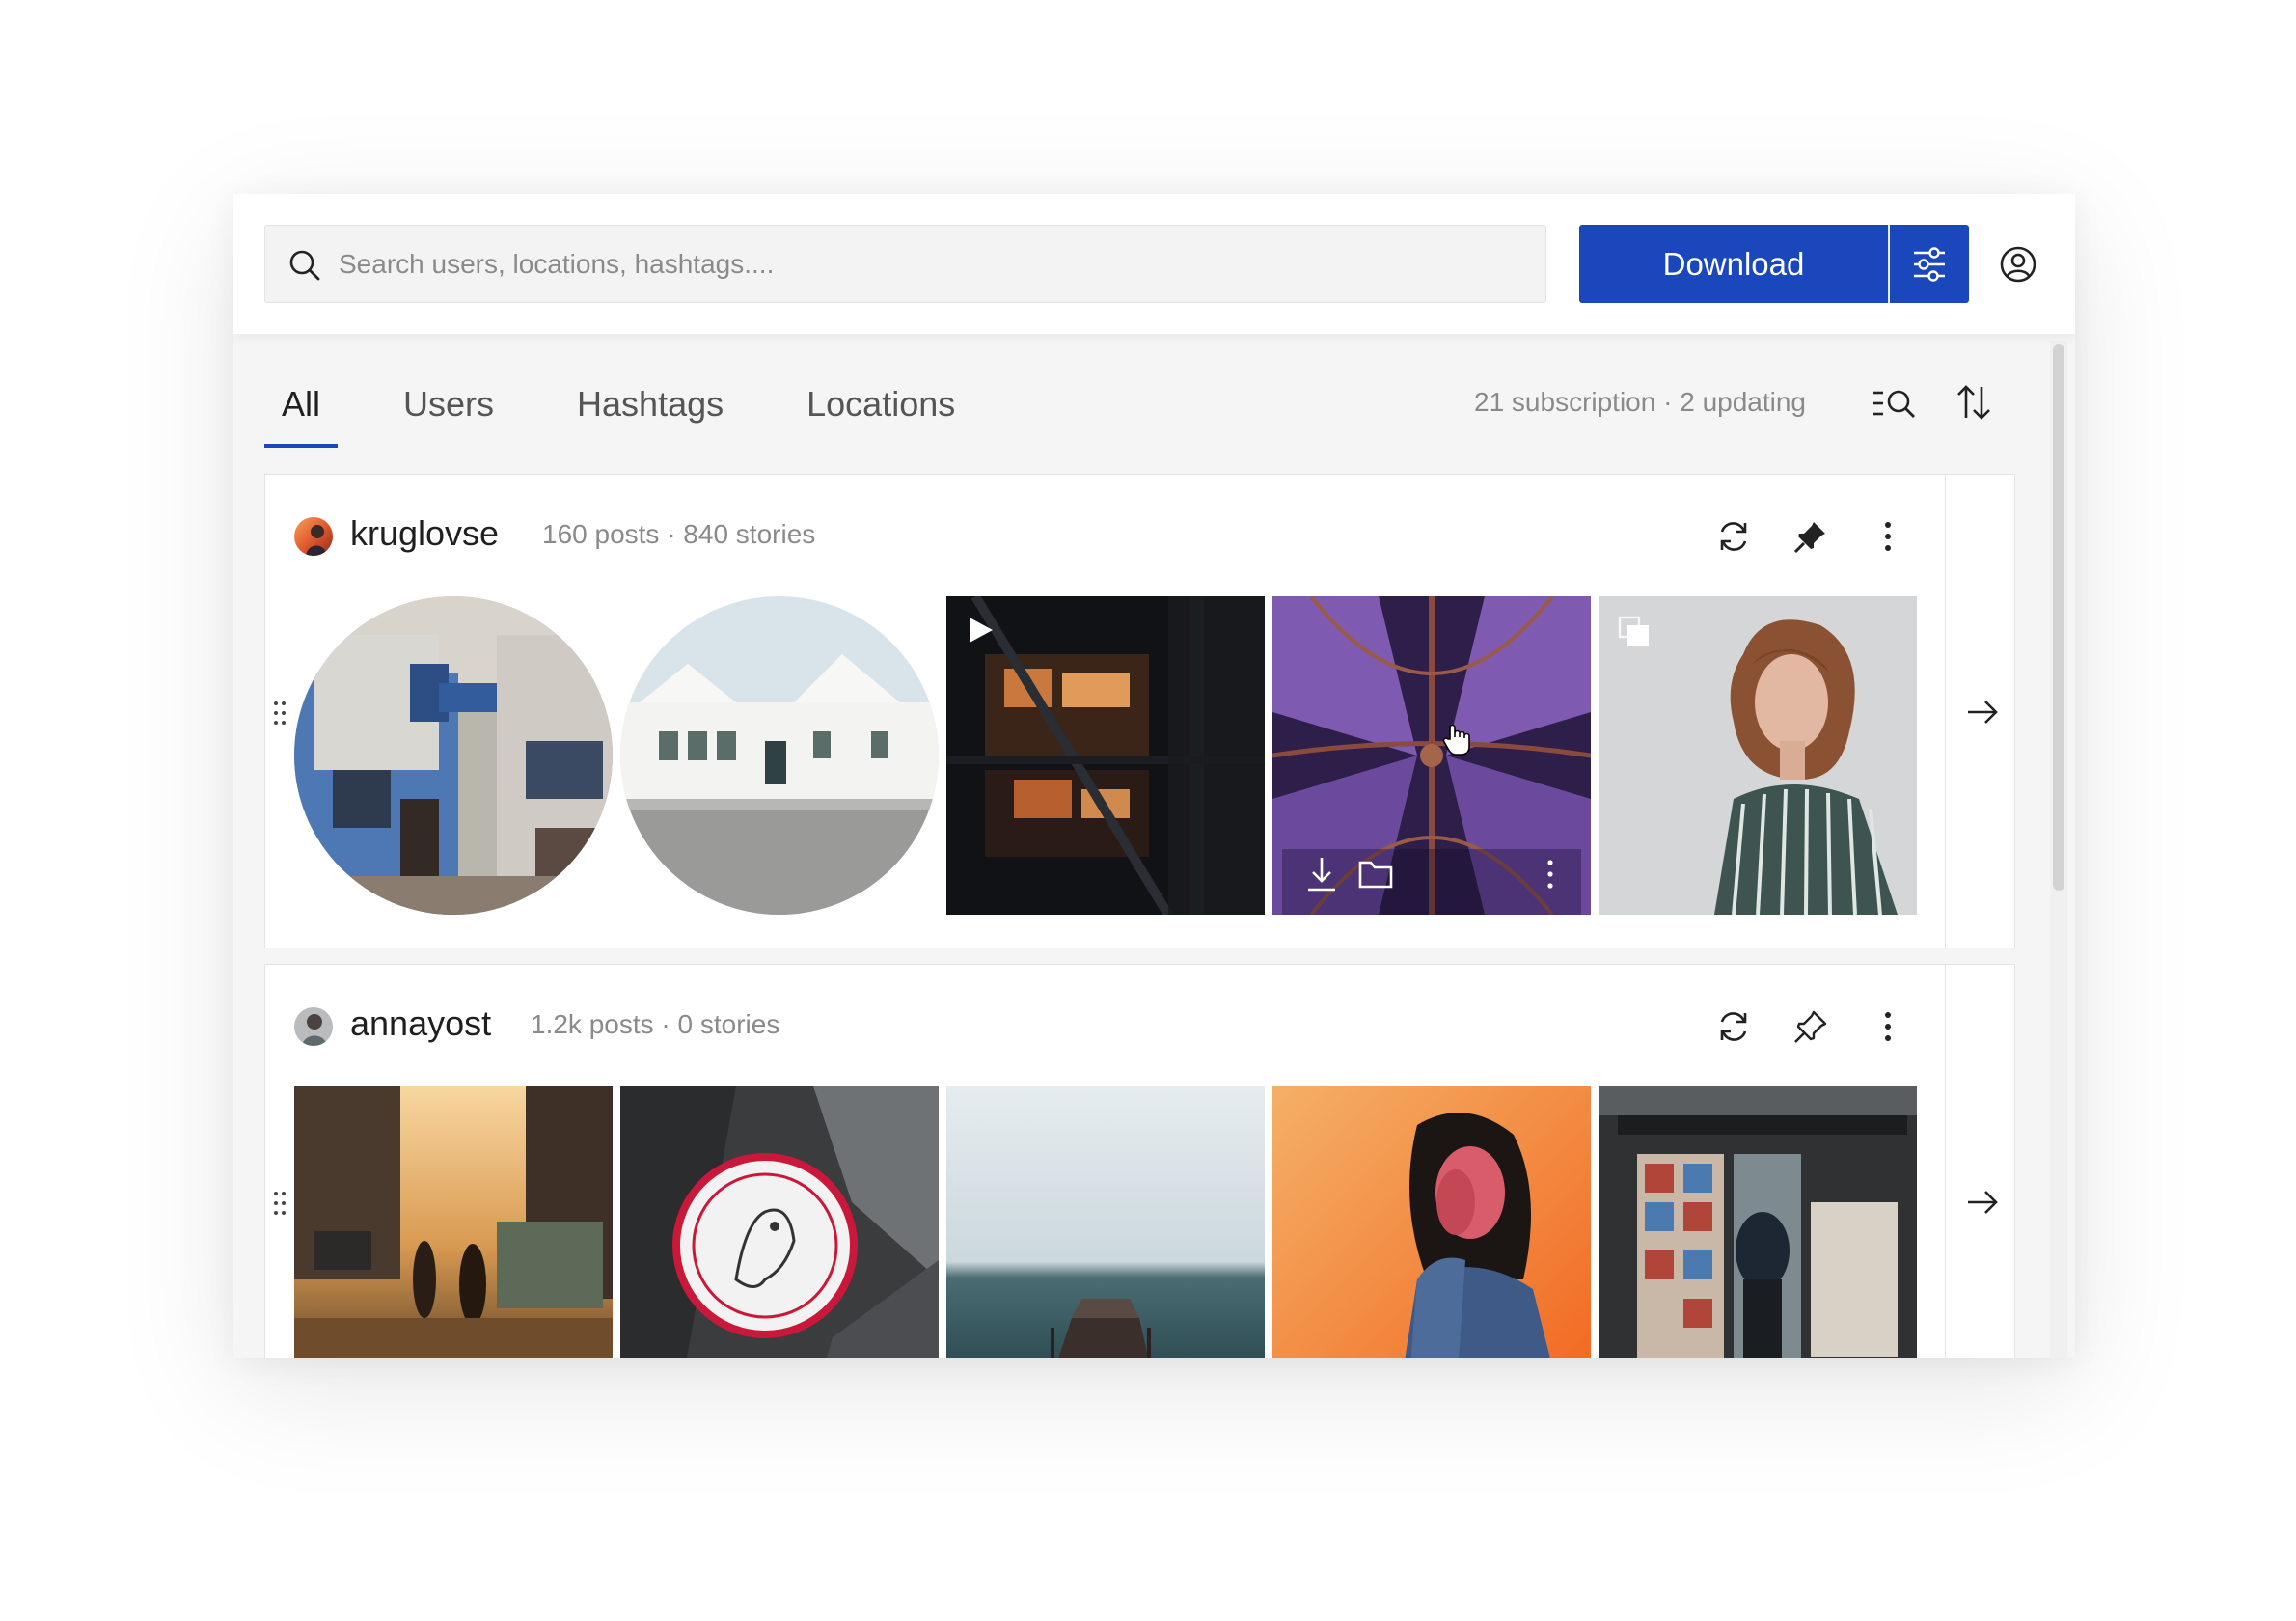 This screenshot has width=2296, height=1621. I want to click on tab-users: Users, so click(449, 409).